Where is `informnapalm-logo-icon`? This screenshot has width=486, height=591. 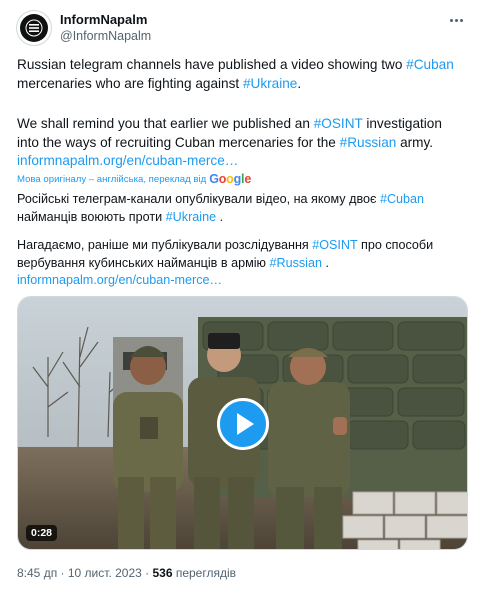
informnapalm-logo-icon is located at coordinates (34, 28).